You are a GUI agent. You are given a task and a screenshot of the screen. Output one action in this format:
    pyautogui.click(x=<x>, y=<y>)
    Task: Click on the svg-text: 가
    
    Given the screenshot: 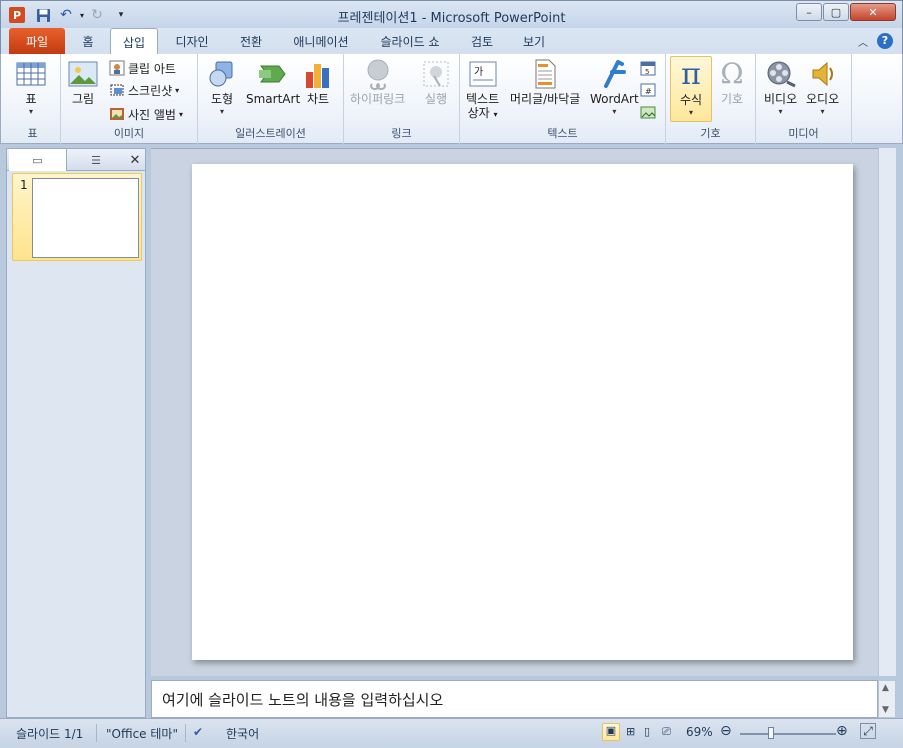 What is the action you would take?
    pyautogui.click(x=478, y=72)
    